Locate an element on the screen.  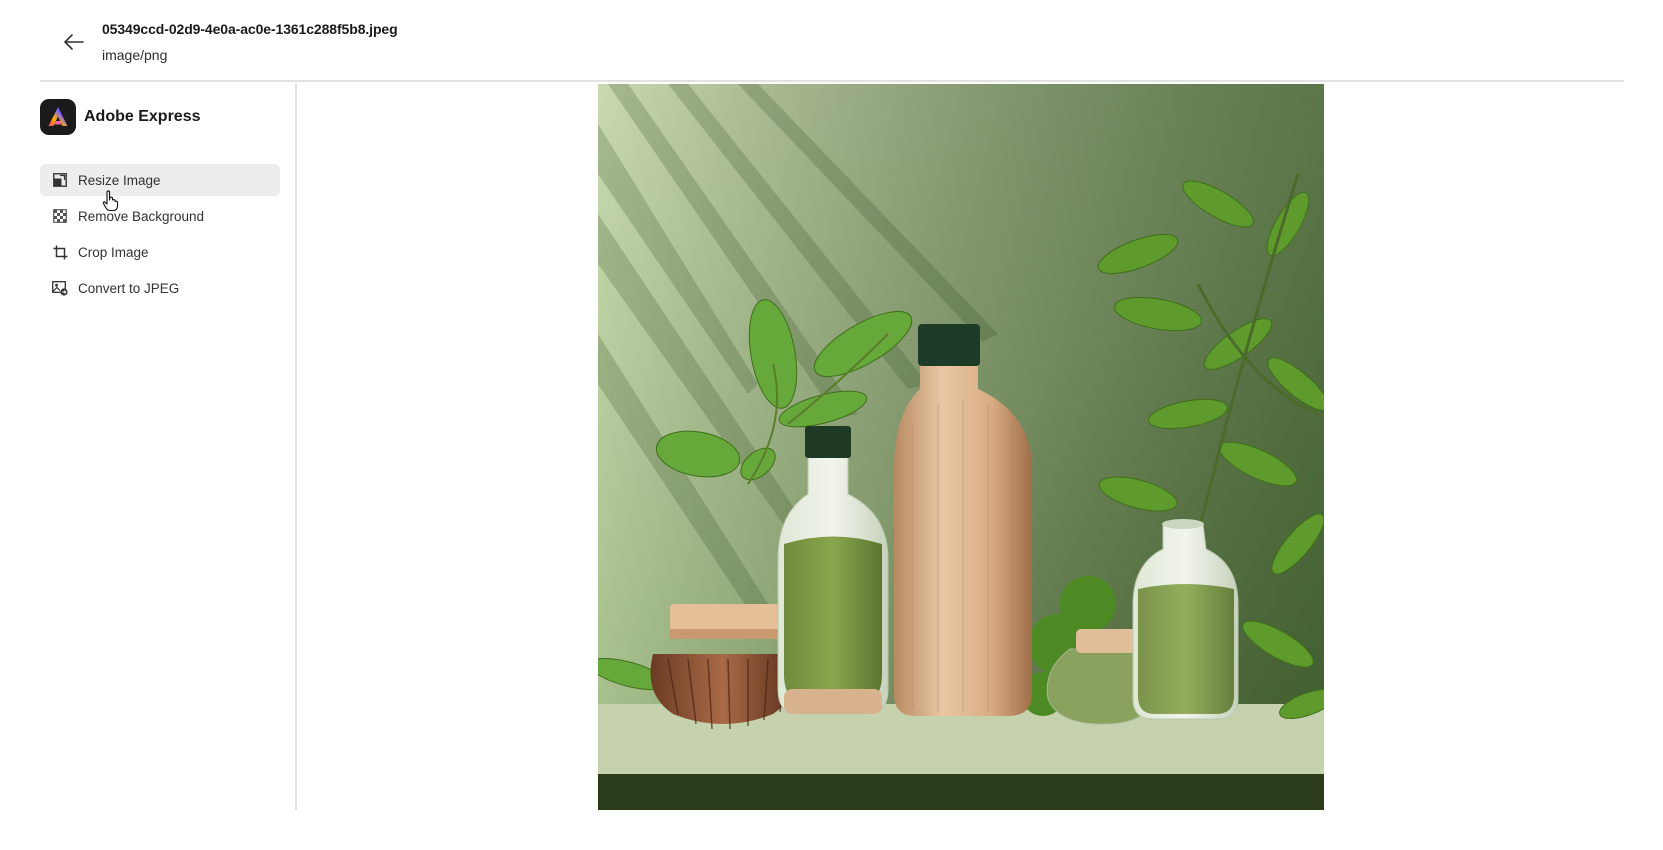
resize-icon is located at coordinates (60, 180).